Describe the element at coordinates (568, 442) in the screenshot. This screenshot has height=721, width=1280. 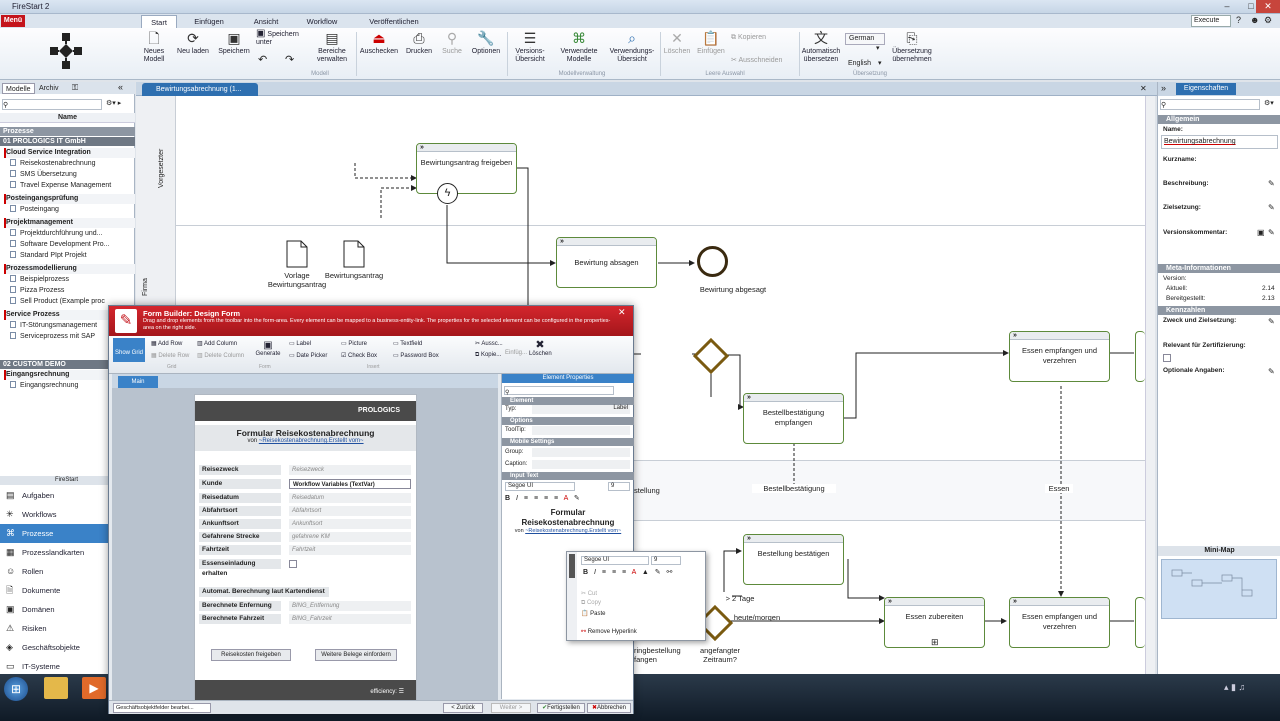
I see `section-mobile: Mobile Settings` at that location.